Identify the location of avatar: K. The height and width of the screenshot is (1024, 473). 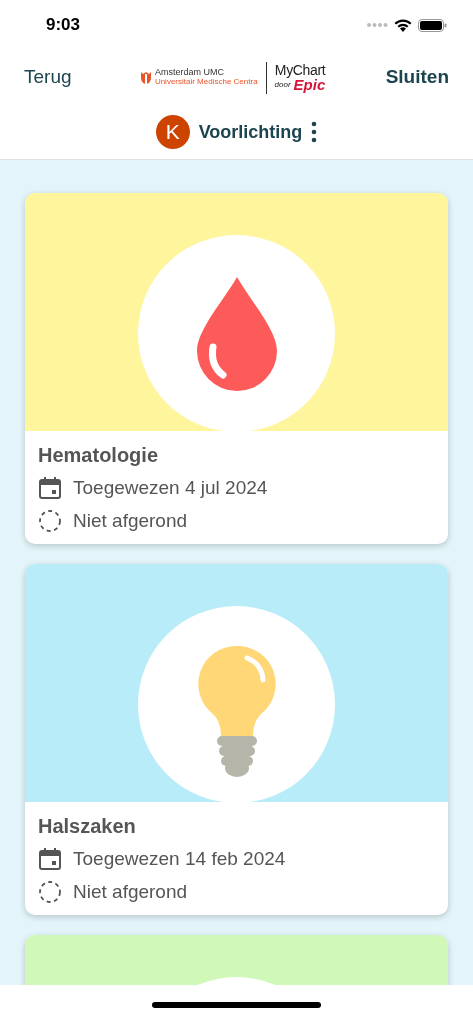
(172, 132).